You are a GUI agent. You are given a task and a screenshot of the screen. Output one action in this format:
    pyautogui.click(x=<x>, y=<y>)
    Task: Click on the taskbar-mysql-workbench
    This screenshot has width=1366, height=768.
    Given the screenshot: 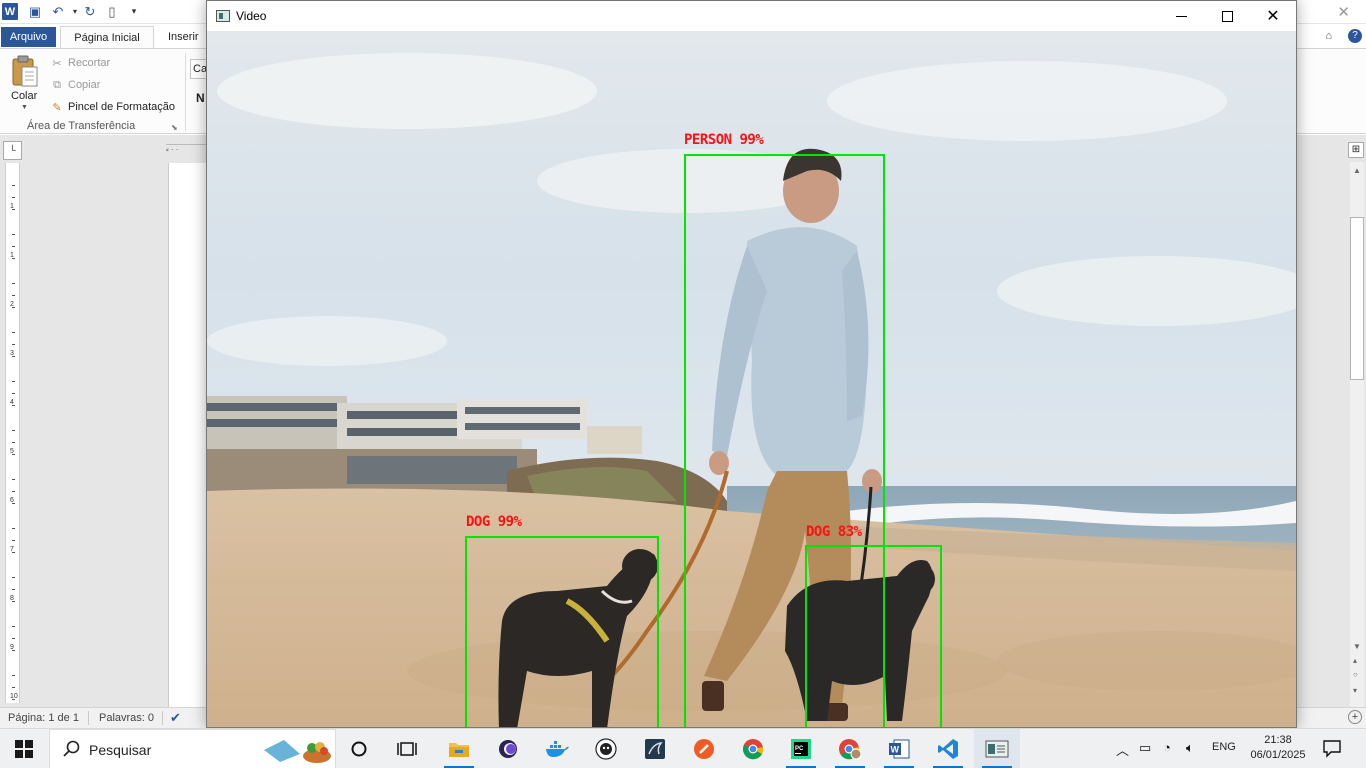 What is the action you would take?
    pyautogui.click(x=655, y=748)
    